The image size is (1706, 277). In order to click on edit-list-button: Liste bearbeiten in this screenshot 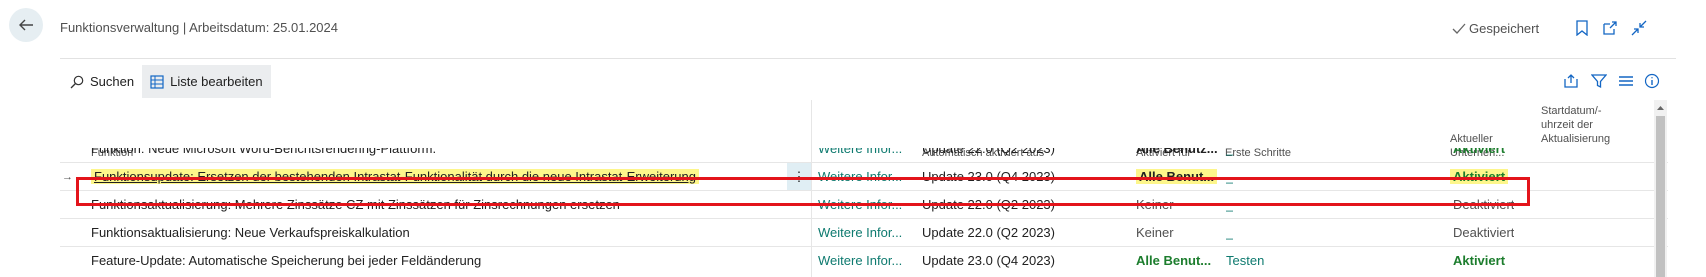, I will do `click(206, 81)`.